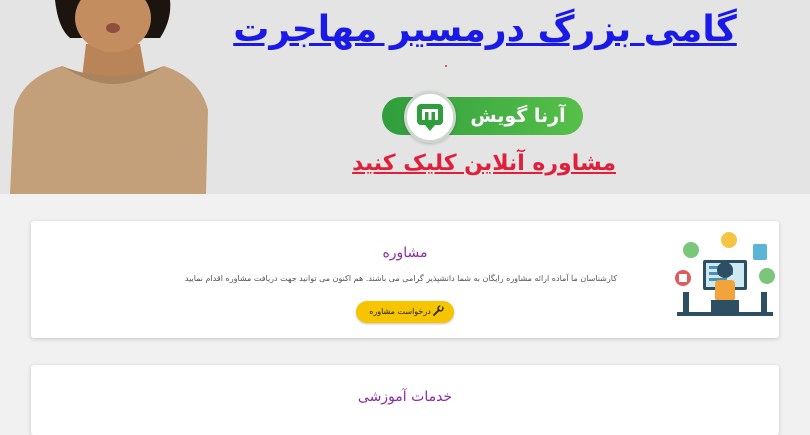 The width and height of the screenshot is (810, 435). What do you see at coordinates (405, 397) in the screenshot?
I see `education-services-title: خدمات آموزشی` at bounding box center [405, 397].